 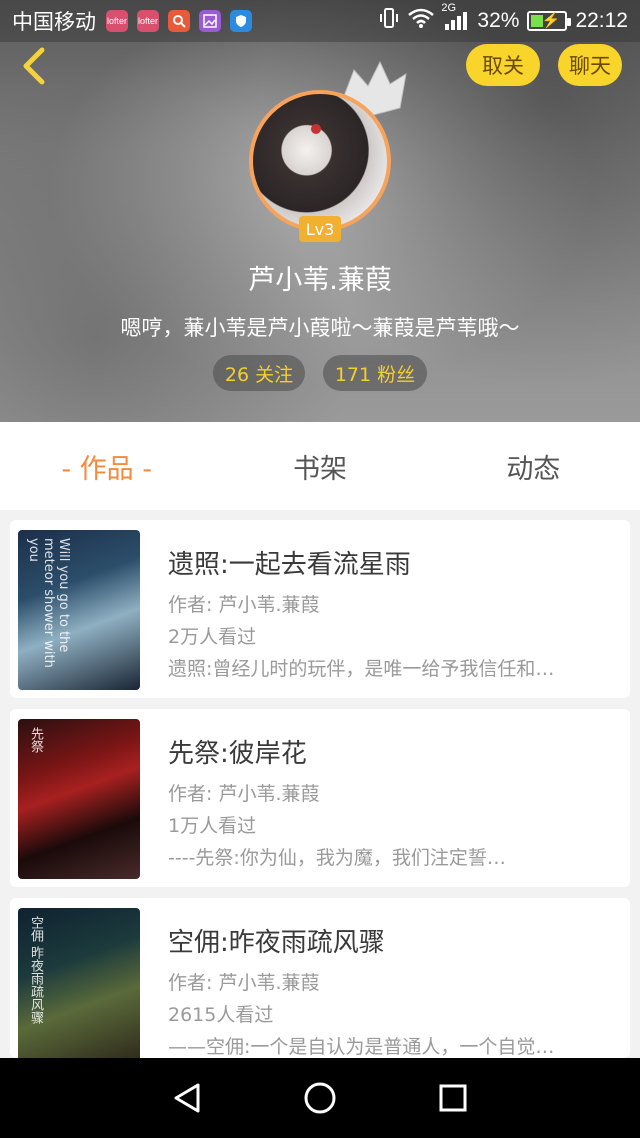 What do you see at coordinates (421, 21) in the screenshot?
I see `wifi-icon` at bounding box center [421, 21].